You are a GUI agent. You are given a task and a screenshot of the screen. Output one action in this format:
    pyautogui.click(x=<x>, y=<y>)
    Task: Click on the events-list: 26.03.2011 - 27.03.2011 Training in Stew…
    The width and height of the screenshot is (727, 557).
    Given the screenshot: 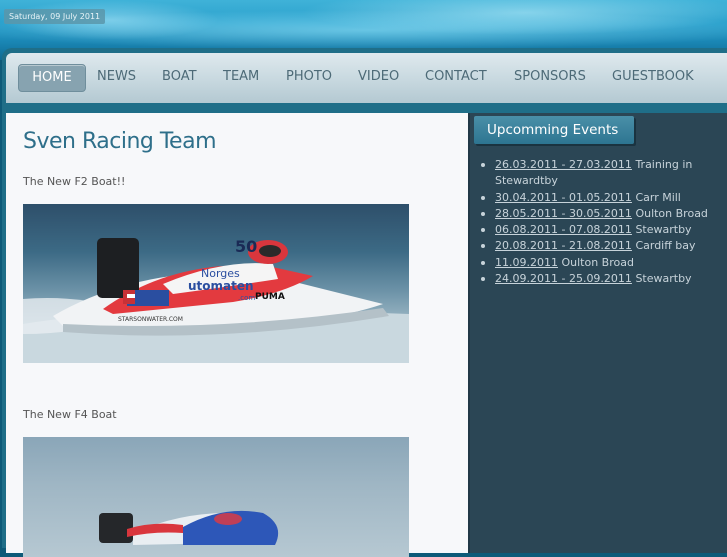 What is the action you would take?
    pyautogui.click(x=600, y=222)
    